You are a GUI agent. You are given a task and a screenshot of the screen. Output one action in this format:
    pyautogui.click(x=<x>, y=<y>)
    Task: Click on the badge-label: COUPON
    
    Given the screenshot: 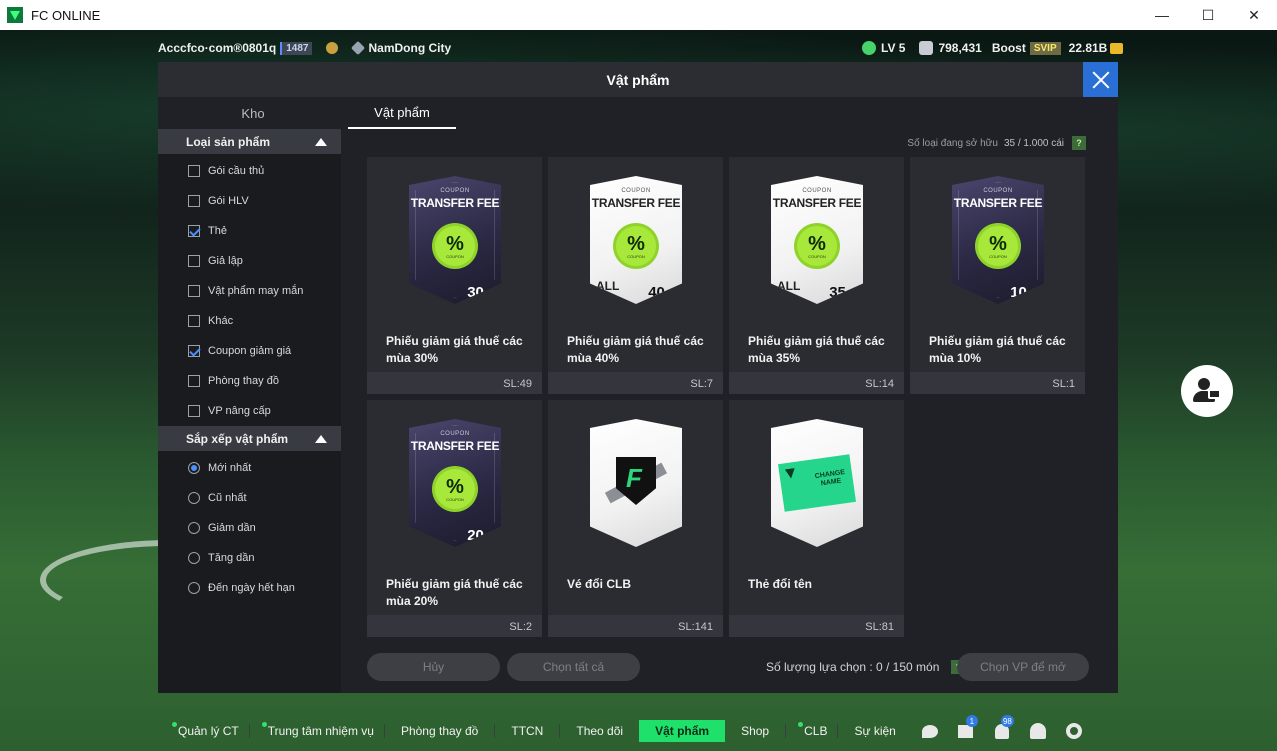 What is the action you would take?
    pyautogui.click(x=455, y=499)
    